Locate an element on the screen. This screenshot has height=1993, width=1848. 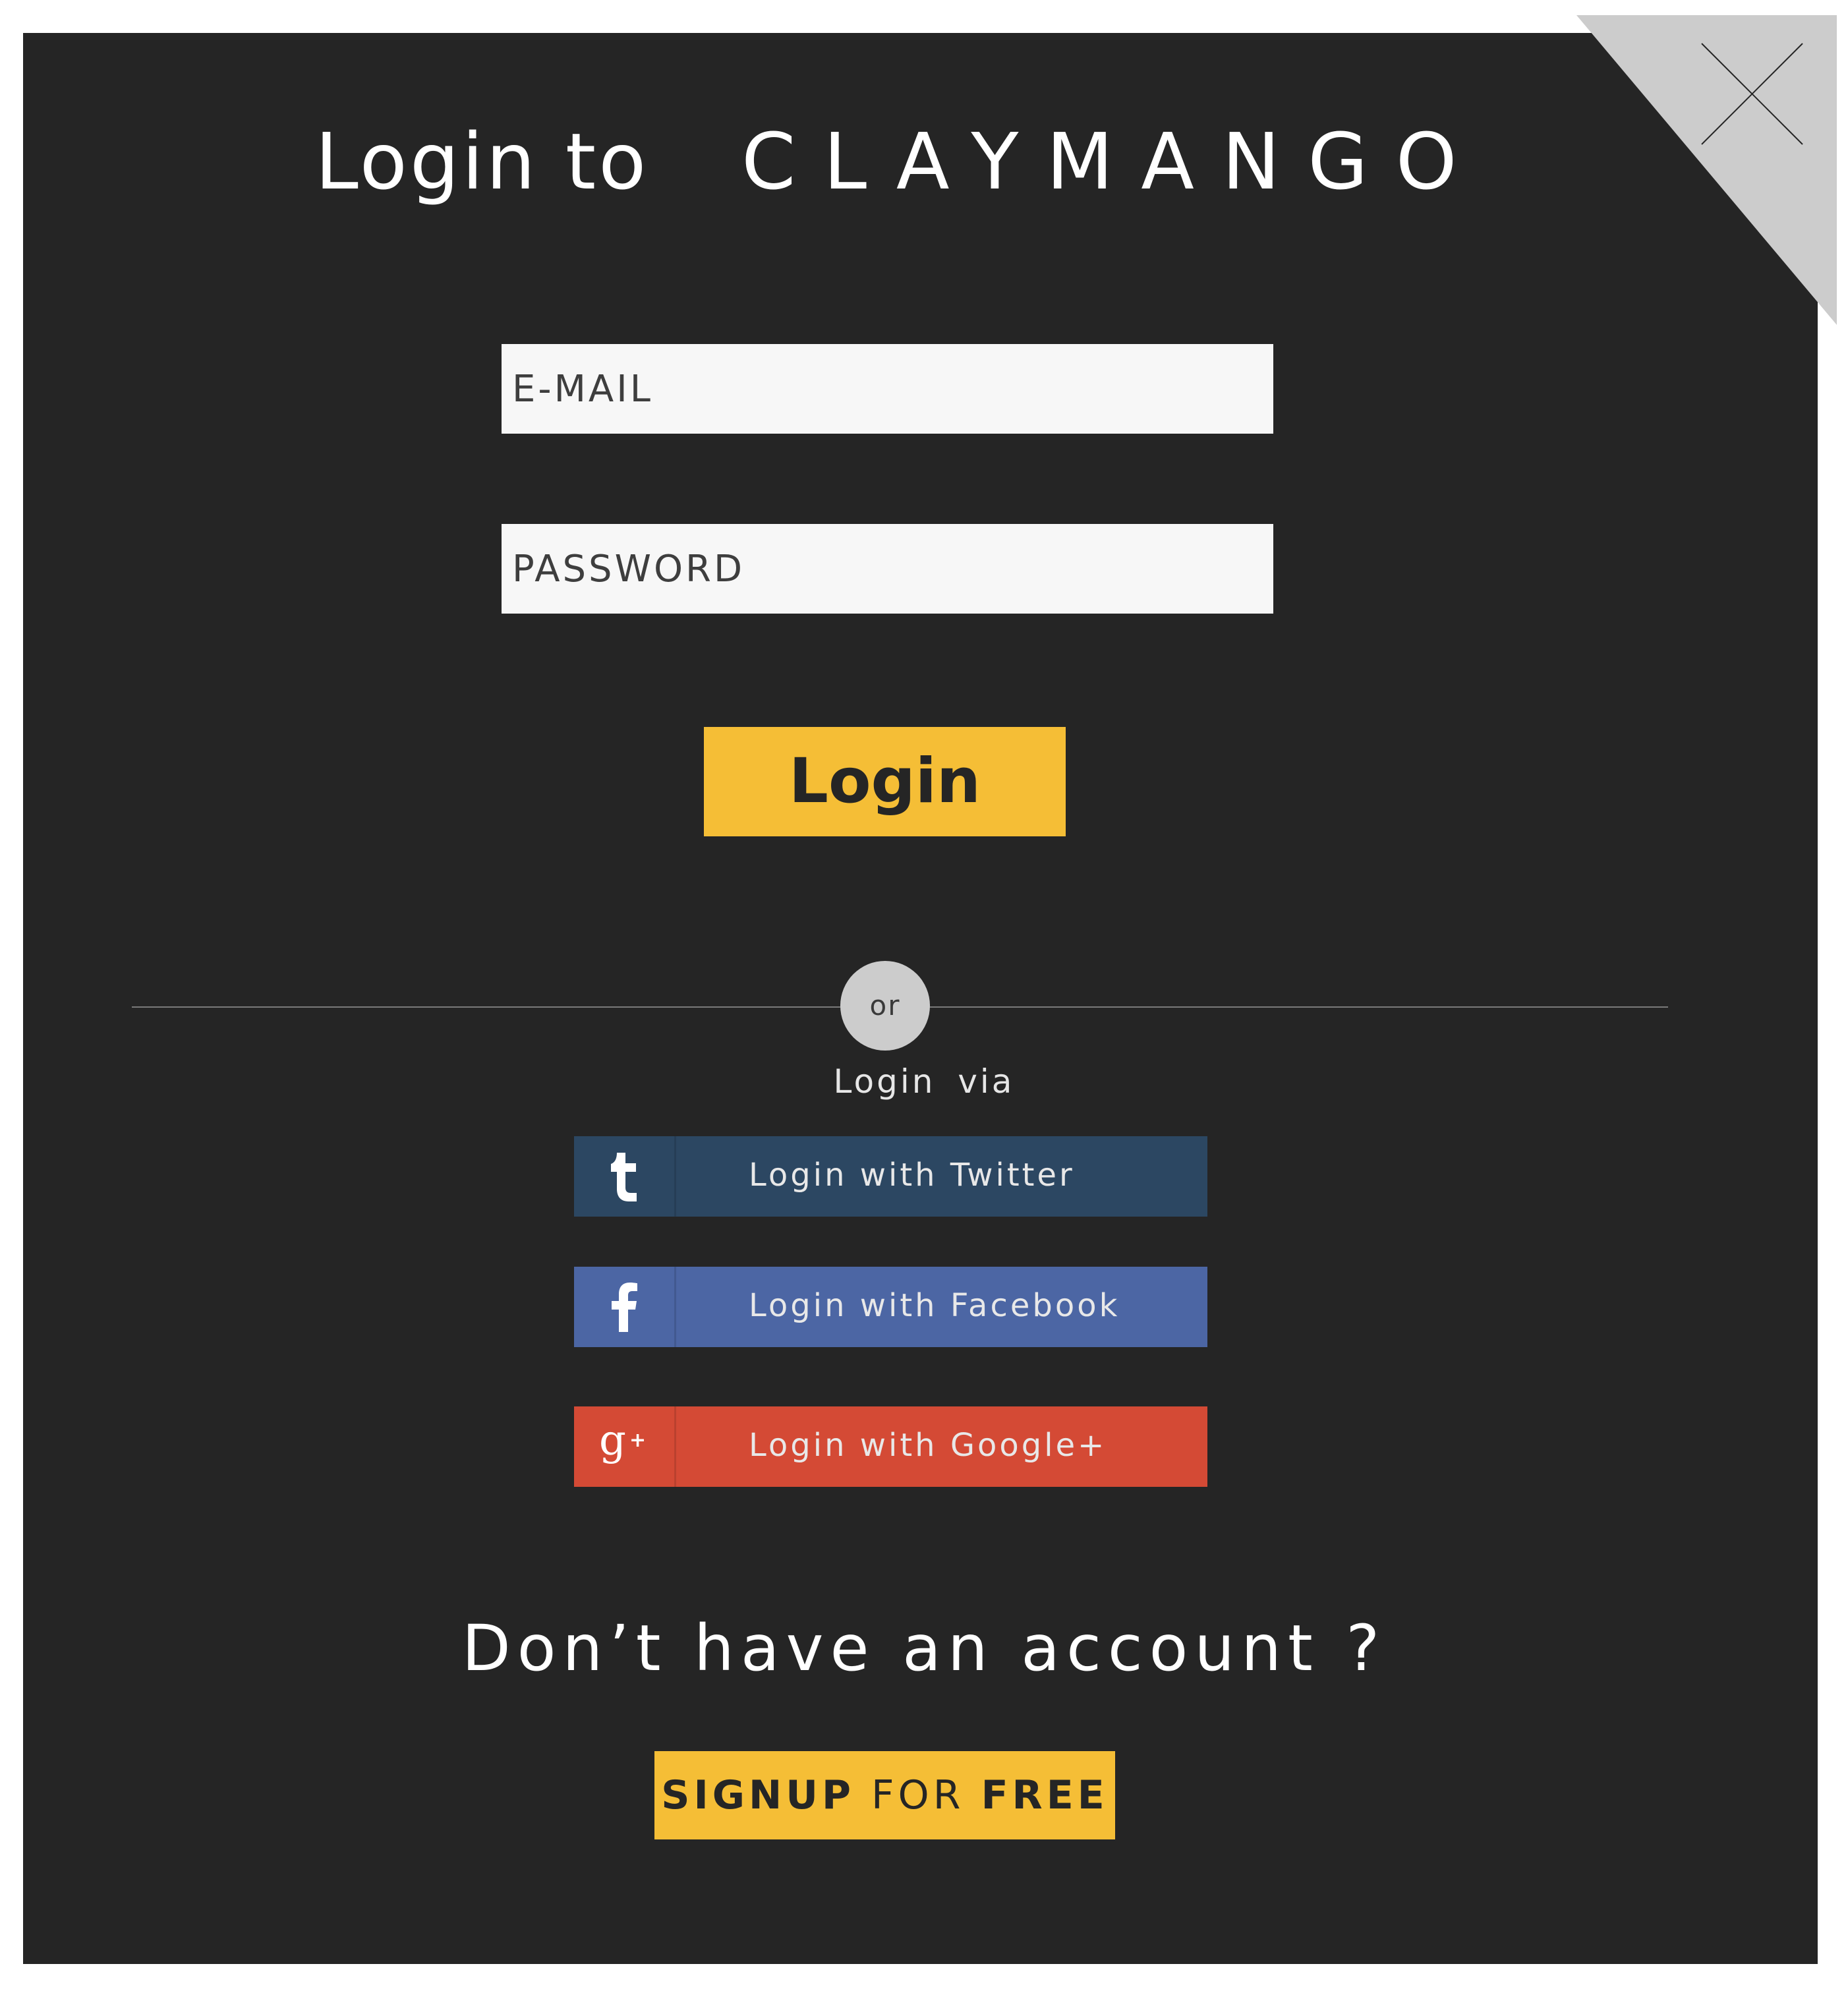
brand-logo-text: CLAYMANGO is located at coordinates (1113, 161).